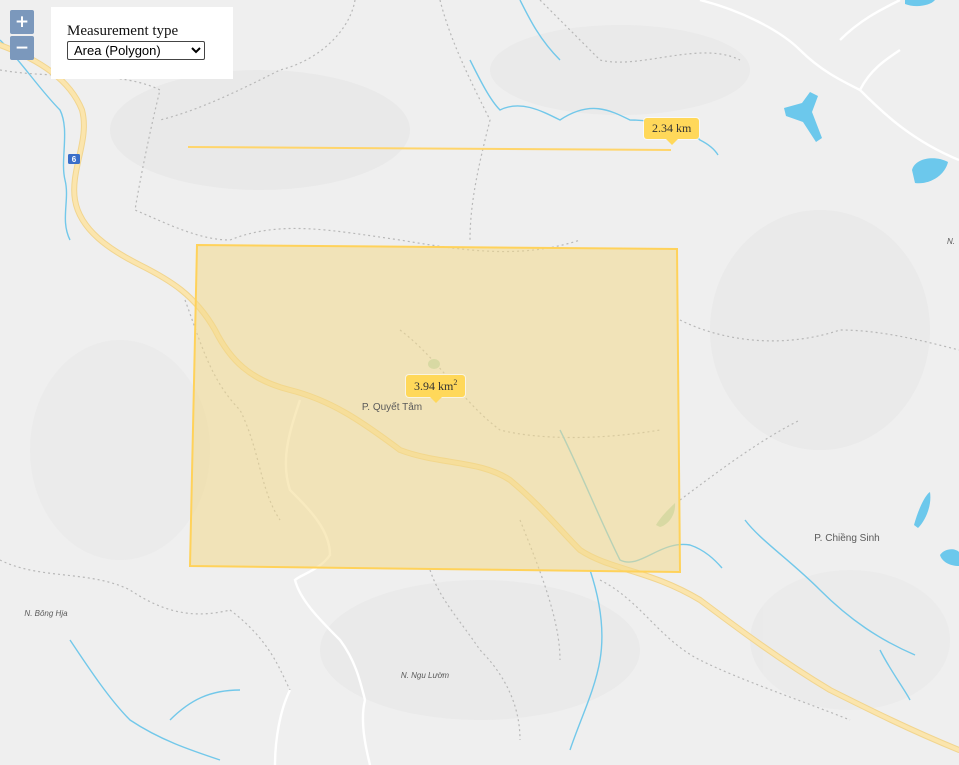 This screenshot has width=959, height=765. I want to click on zoom-in-button: +, so click(22, 22).